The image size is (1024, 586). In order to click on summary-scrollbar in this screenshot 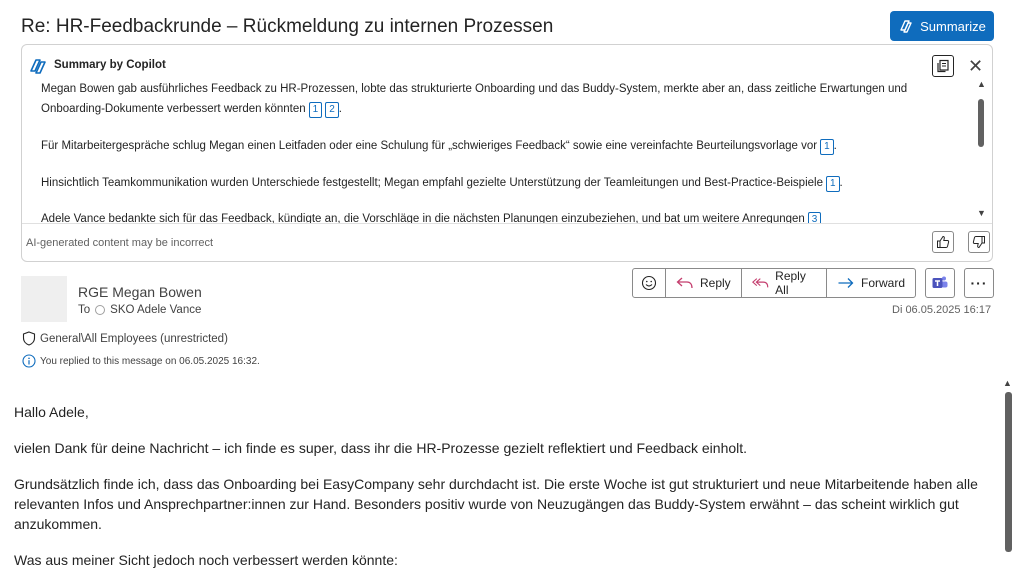, I will do `click(981, 123)`.